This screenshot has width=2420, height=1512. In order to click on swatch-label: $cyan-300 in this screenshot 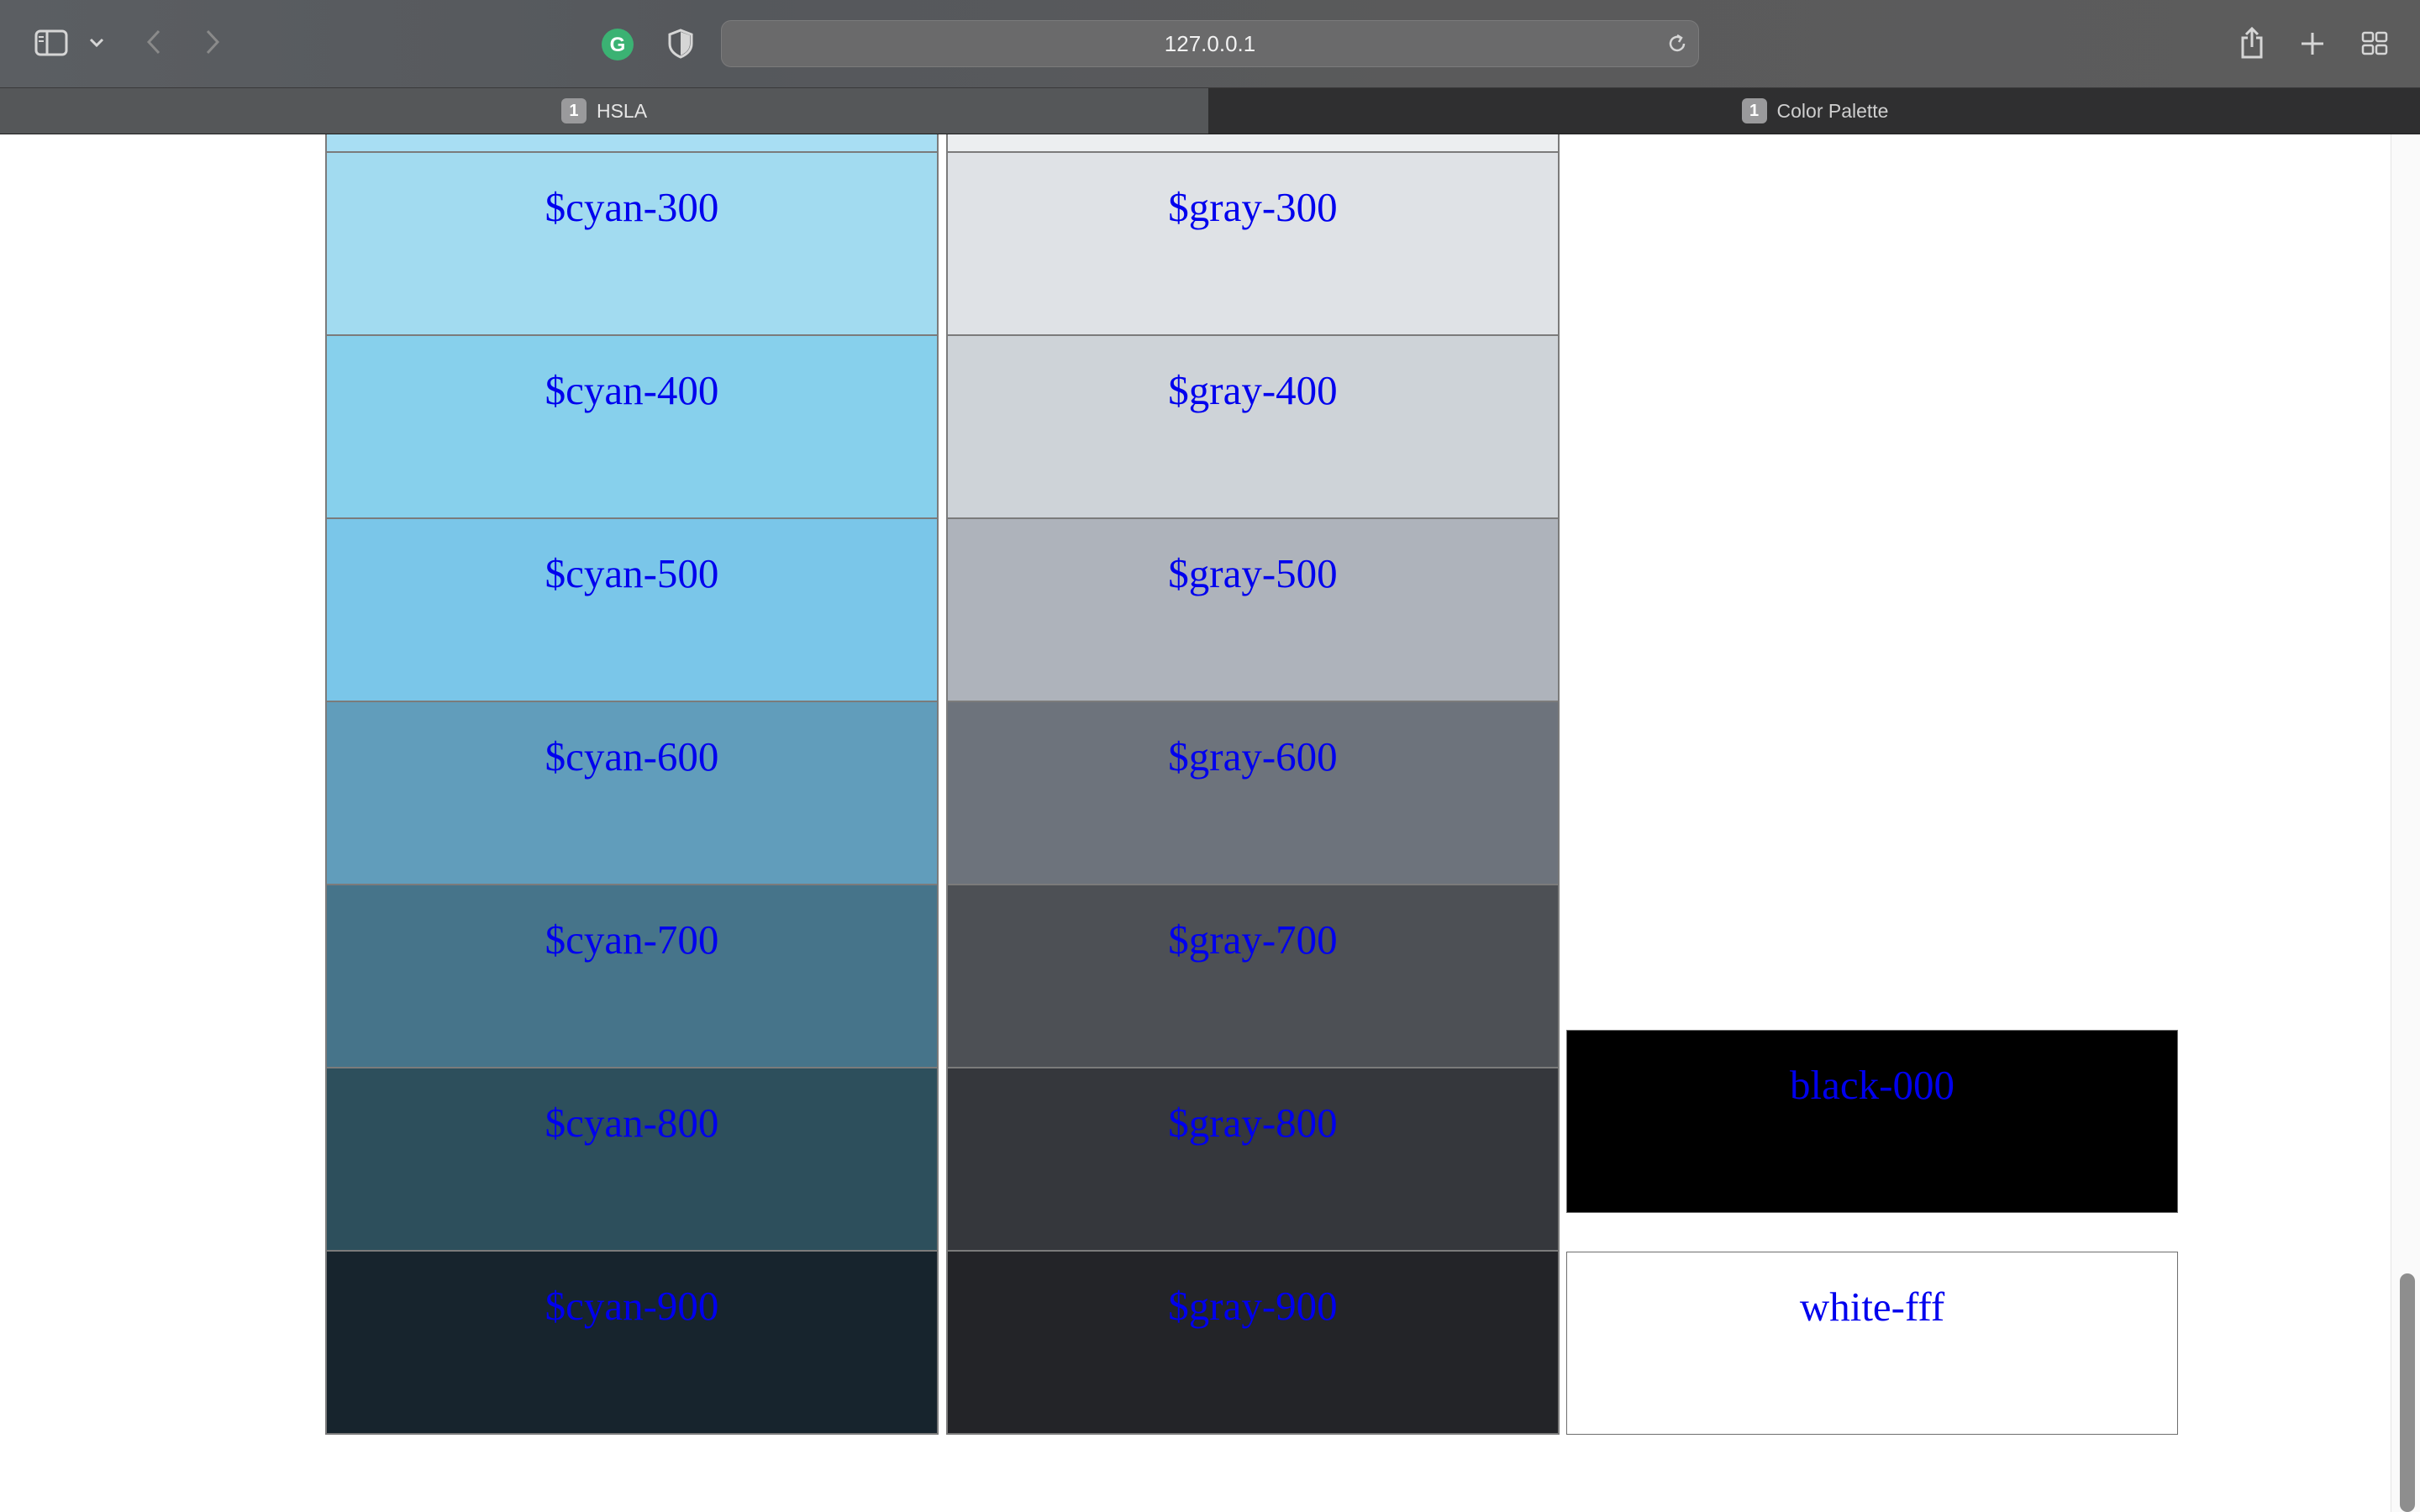, I will do `click(632, 260)`.